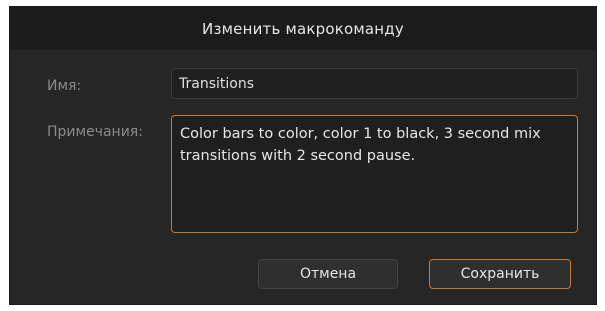 The width and height of the screenshot is (605, 311). I want to click on dialog-title: Изменить макрокоманду, so click(303, 28).